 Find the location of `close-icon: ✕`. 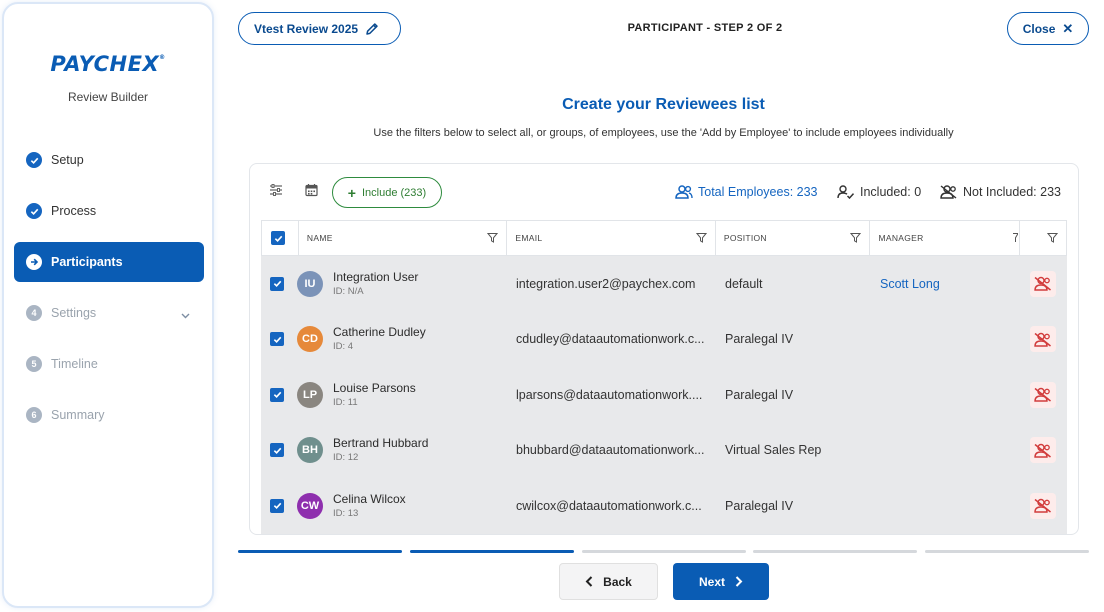

close-icon: ✕ is located at coordinates (1068, 28).